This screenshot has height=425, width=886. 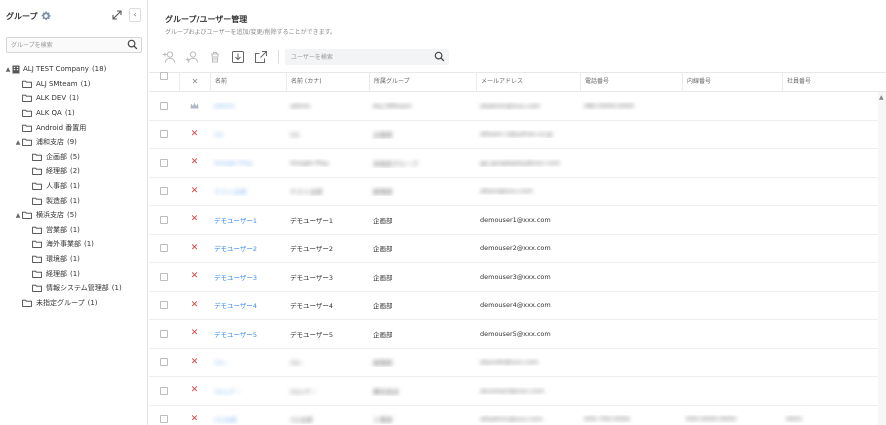 What do you see at coordinates (225, 420) in the screenshot?
I see `user-name-link: ﾃｽﾄ太郎` at bounding box center [225, 420].